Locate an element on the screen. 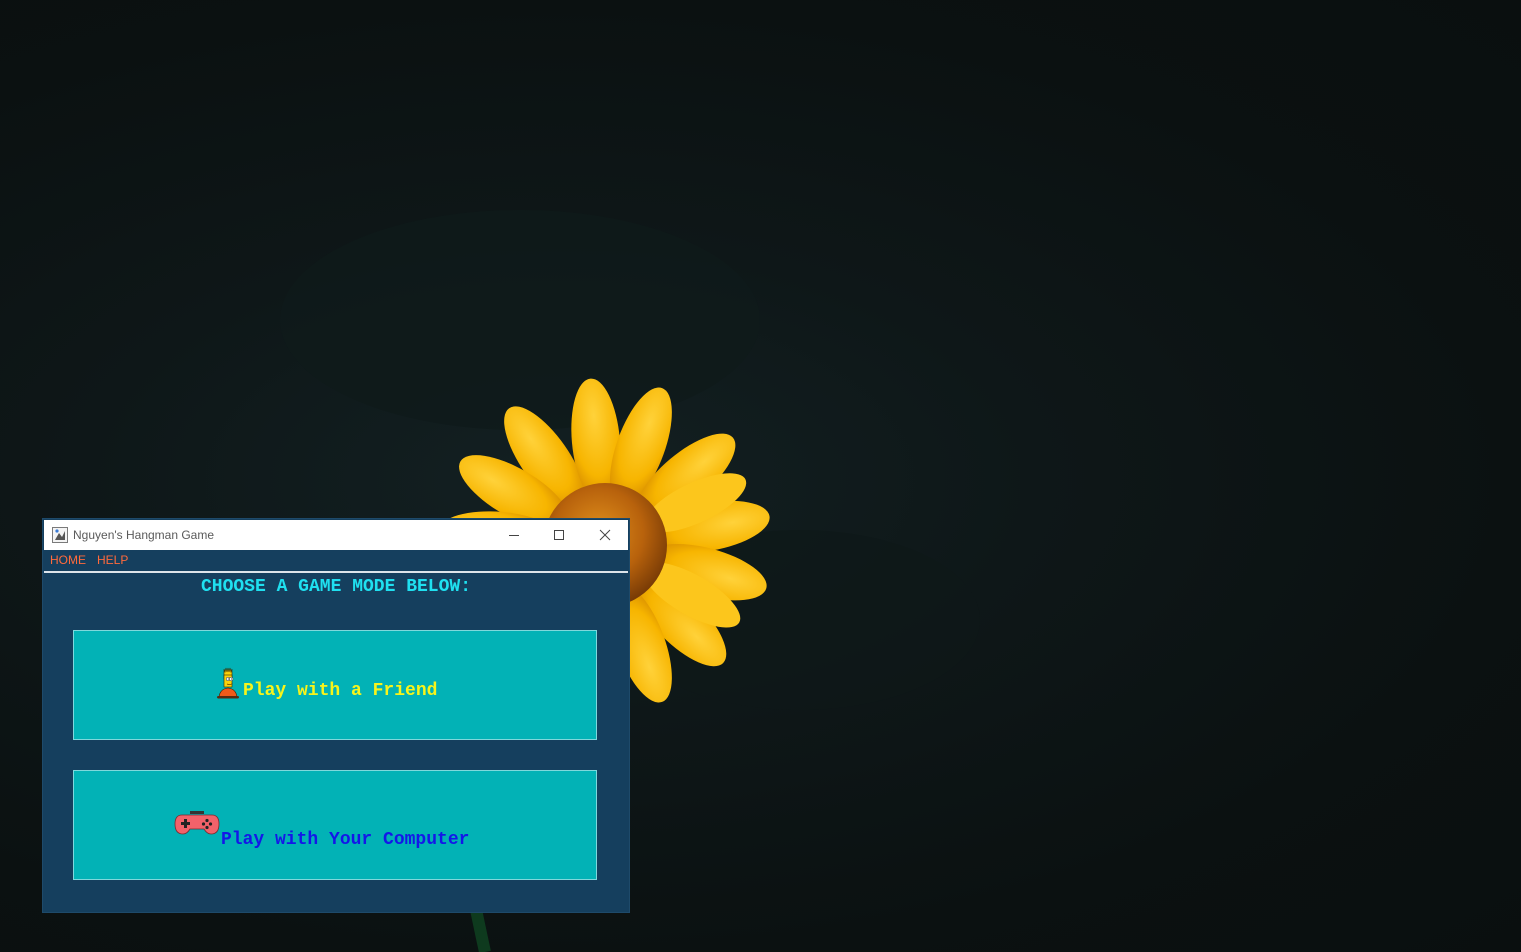  bart-simpson-icon is located at coordinates (228, 683).